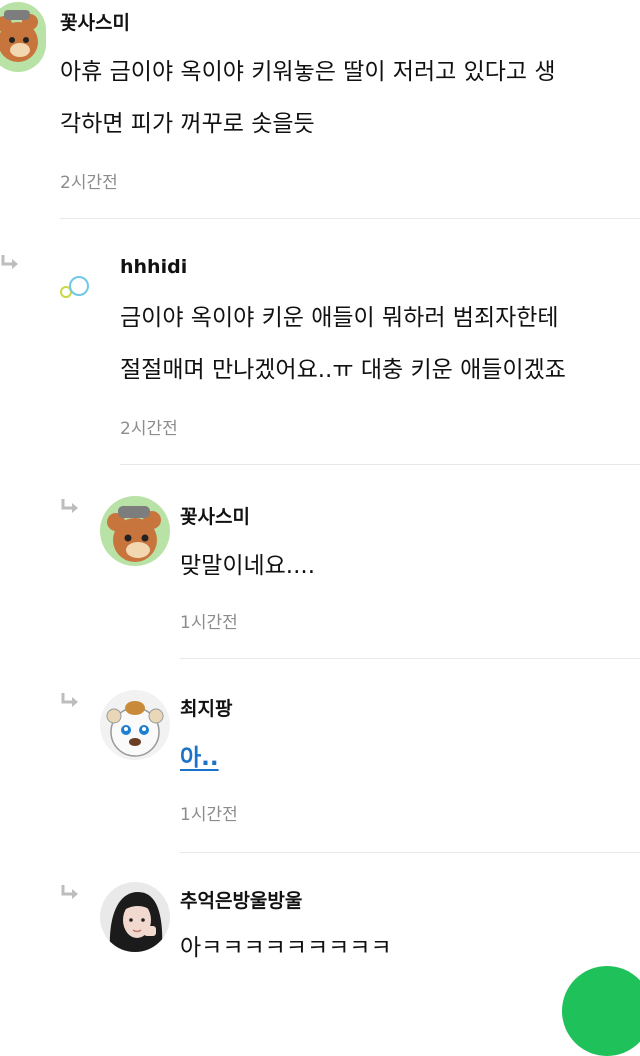 This screenshot has height=1056, width=640. I want to click on comment-text-line: 절절매며 만나겠어요..ㅠ 대충 키운 애들이겠죠, so click(343, 370).